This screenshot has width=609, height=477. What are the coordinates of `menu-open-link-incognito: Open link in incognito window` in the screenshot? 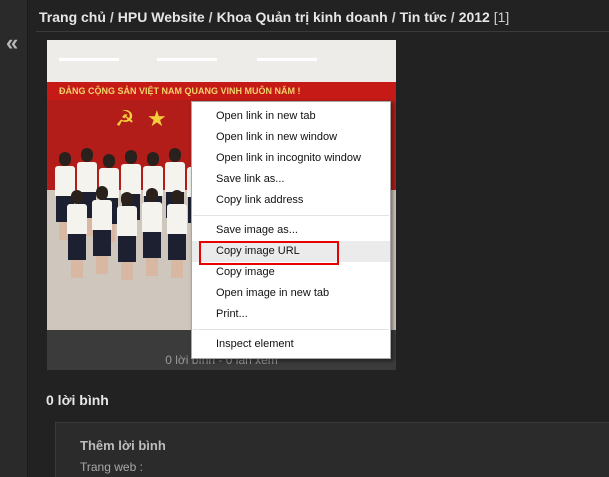 It's located at (291, 158).